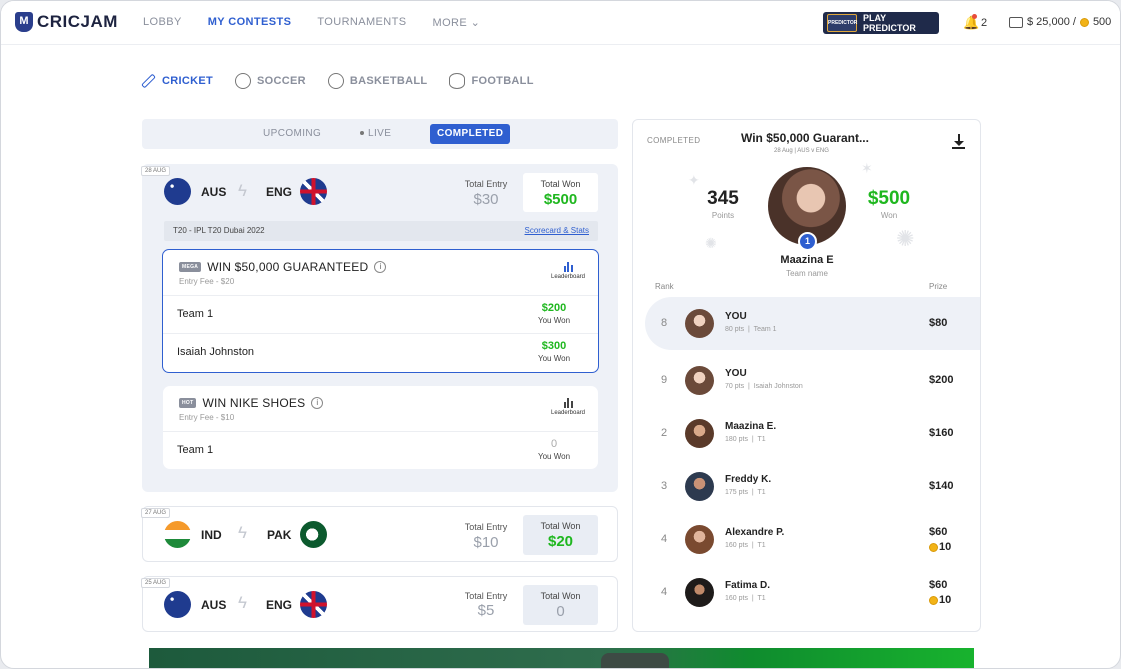  What do you see at coordinates (560, 199) in the screenshot?
I see `total-won-value: $500` at bounding box center [560, 199].